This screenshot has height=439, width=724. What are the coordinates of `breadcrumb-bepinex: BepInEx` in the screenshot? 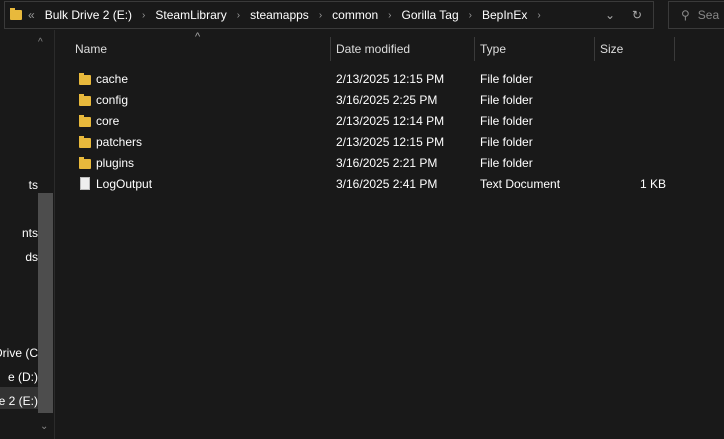 It's located at (504, 15).